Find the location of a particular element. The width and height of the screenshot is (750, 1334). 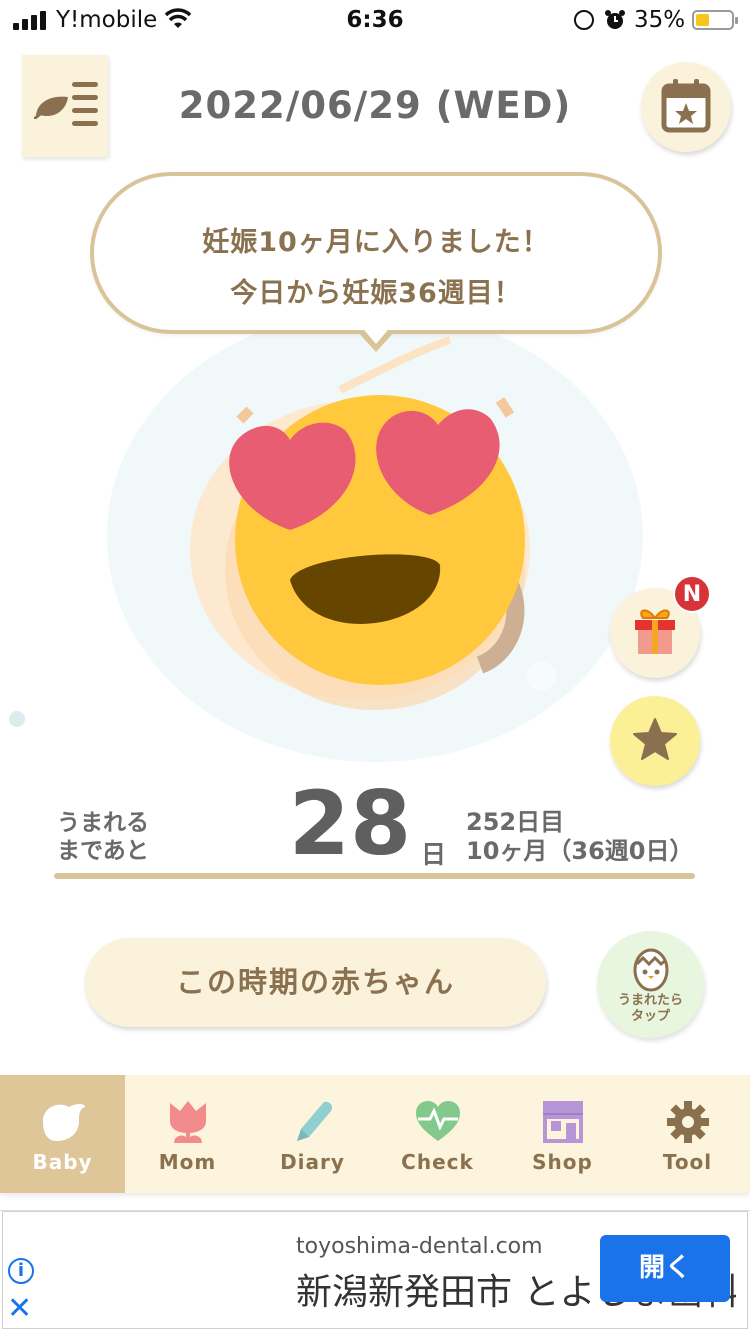

countdown-divider is located at coordinates (374, 876).